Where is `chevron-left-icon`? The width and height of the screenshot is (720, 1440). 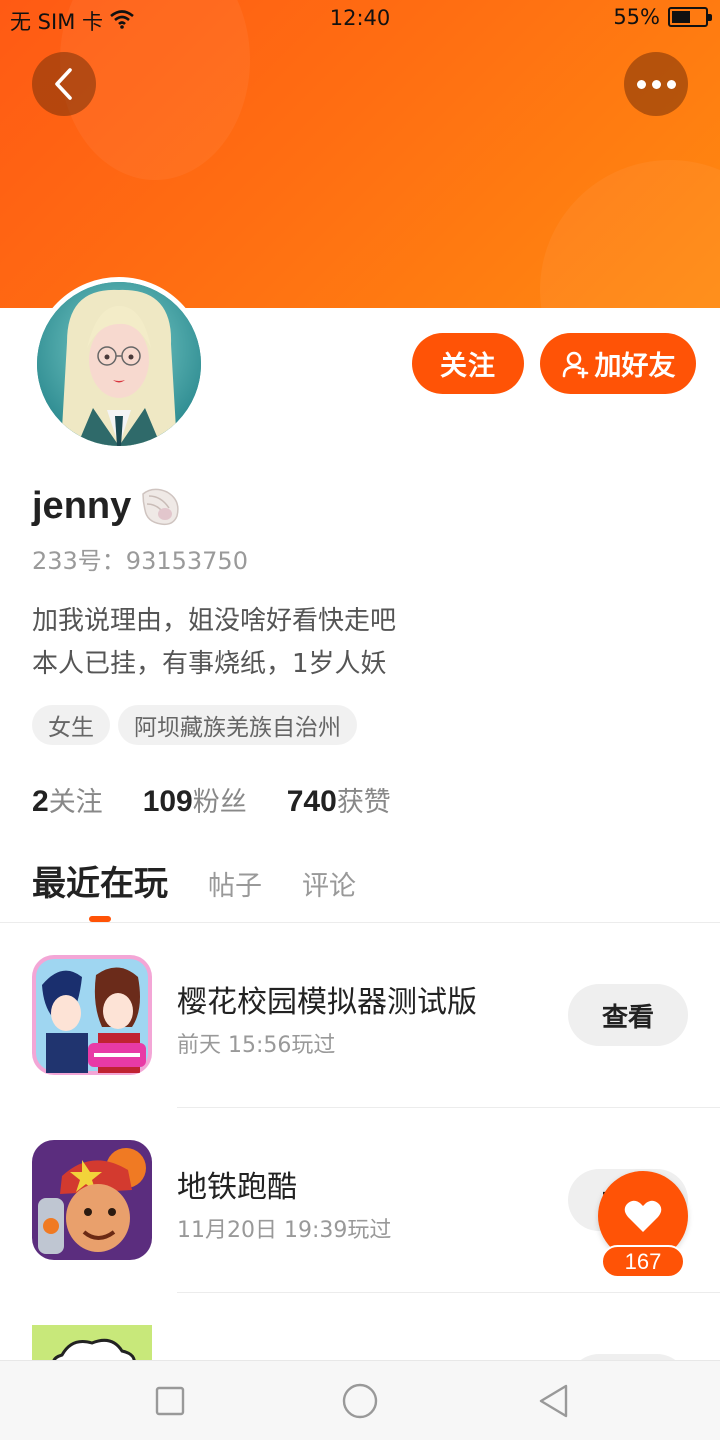 chevron-left-icon is located at coordinates (63, 84).